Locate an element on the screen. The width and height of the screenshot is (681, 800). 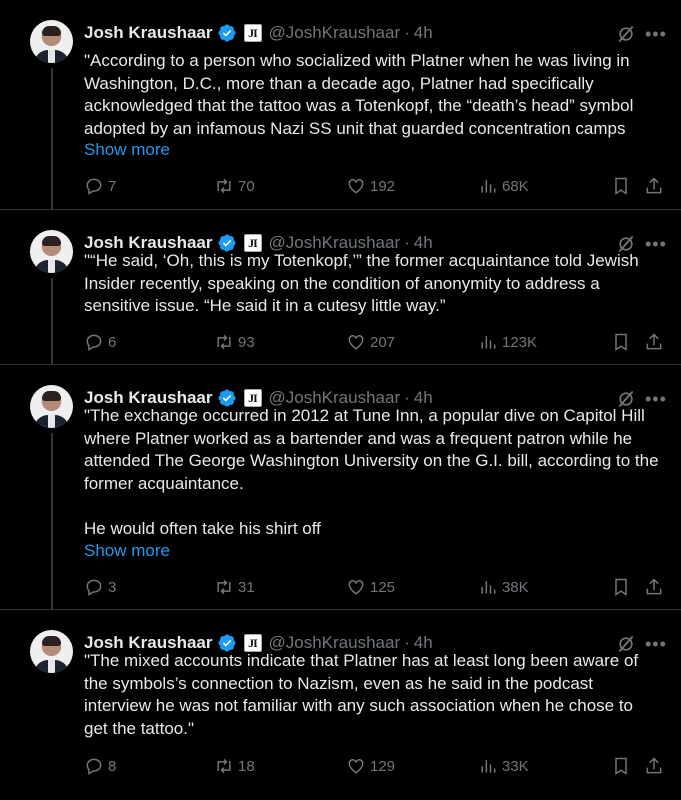
view-count: 38K is located at coordinates (515, 587).